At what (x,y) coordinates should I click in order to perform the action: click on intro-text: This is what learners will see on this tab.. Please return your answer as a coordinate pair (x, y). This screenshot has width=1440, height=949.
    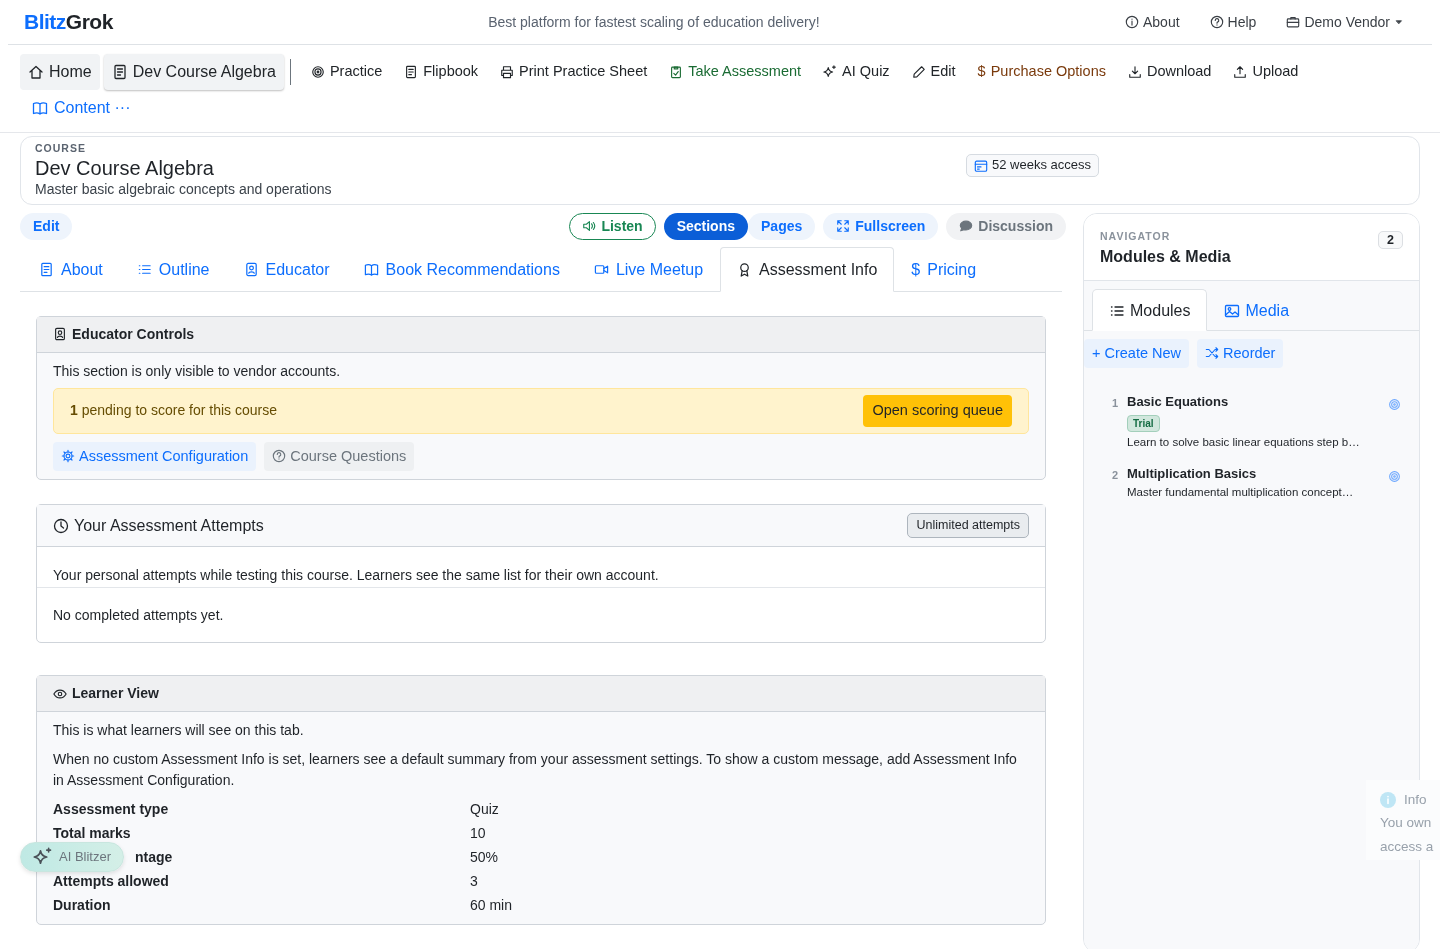
    Looking at the image, I should click on (179, 731).